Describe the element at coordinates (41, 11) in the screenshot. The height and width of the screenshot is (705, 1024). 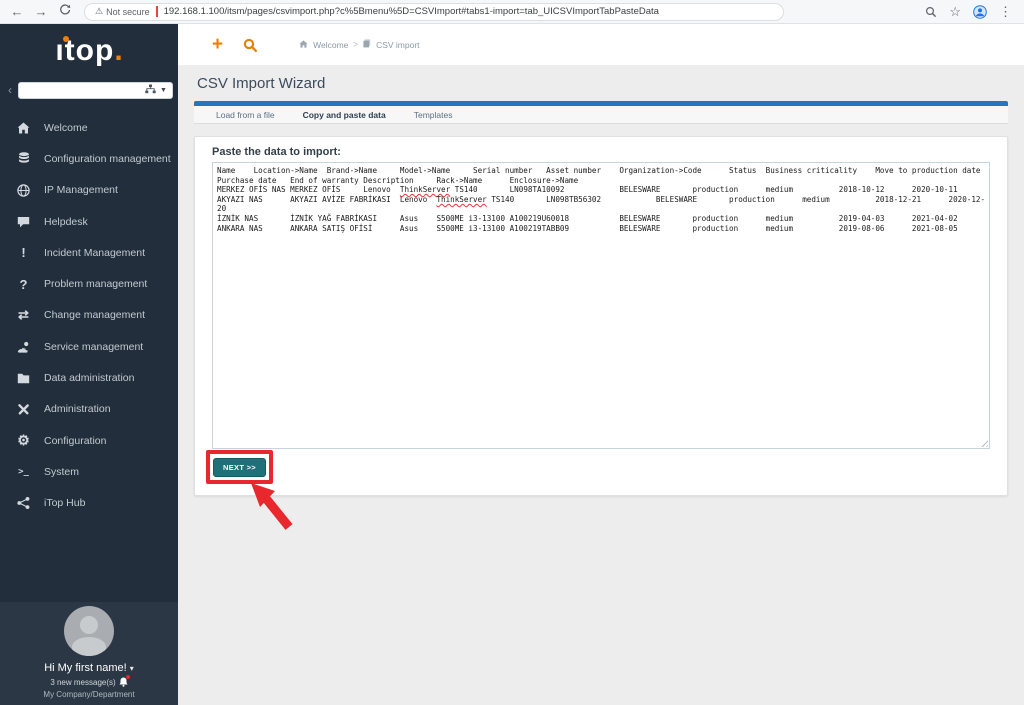
I see `forward-icon: →` at that location.